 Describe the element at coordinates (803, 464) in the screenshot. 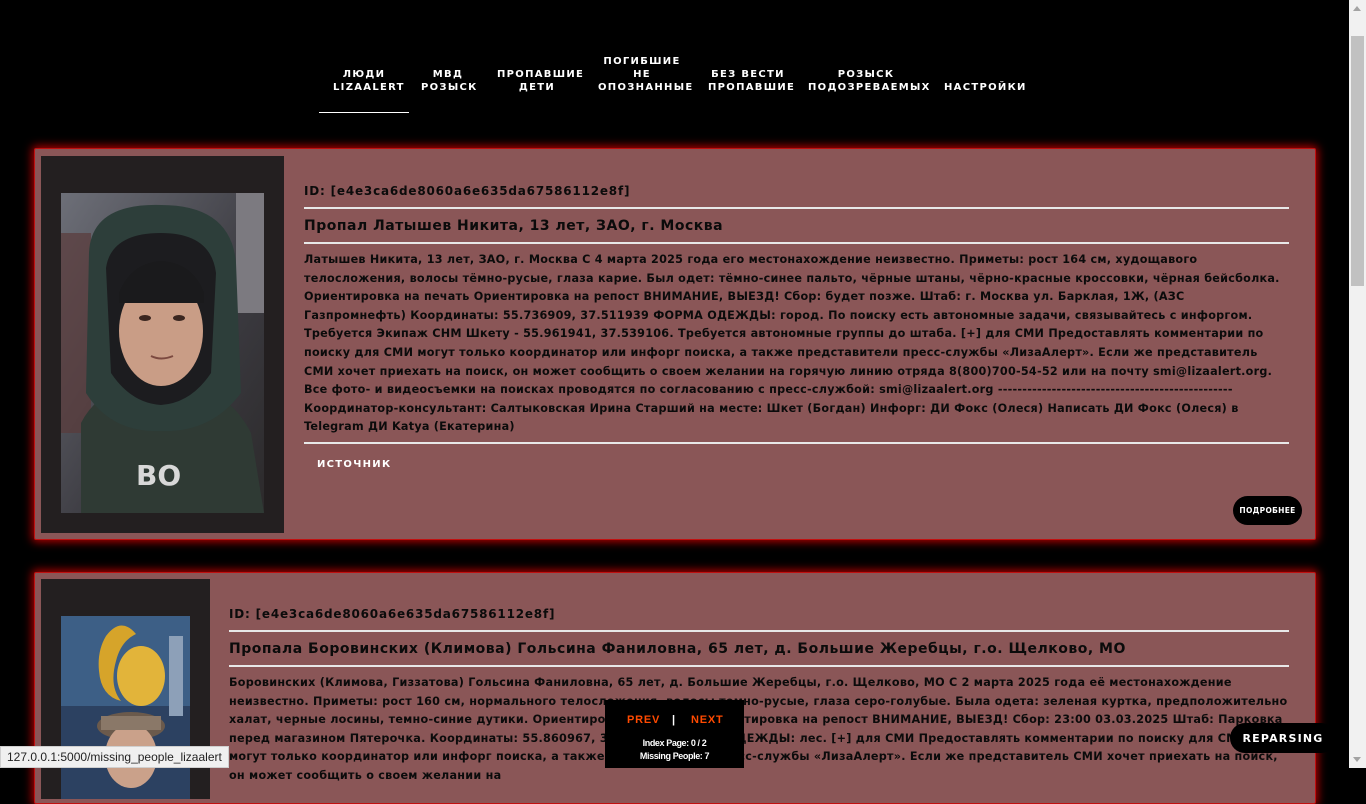

I see `source-link: ИСТОЧНИК` at that location.